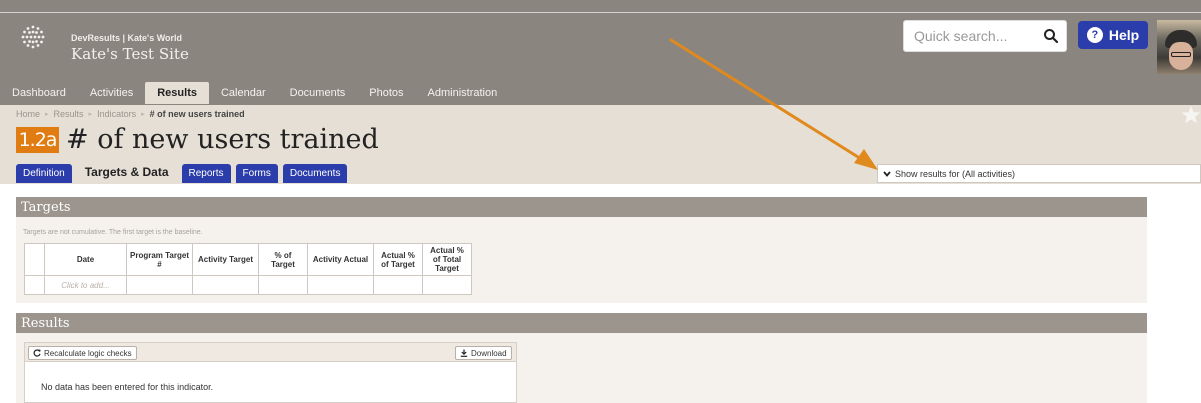 This screenshot has width=1201, height=403. I want to click on user-avatar, so click(1179, 47).